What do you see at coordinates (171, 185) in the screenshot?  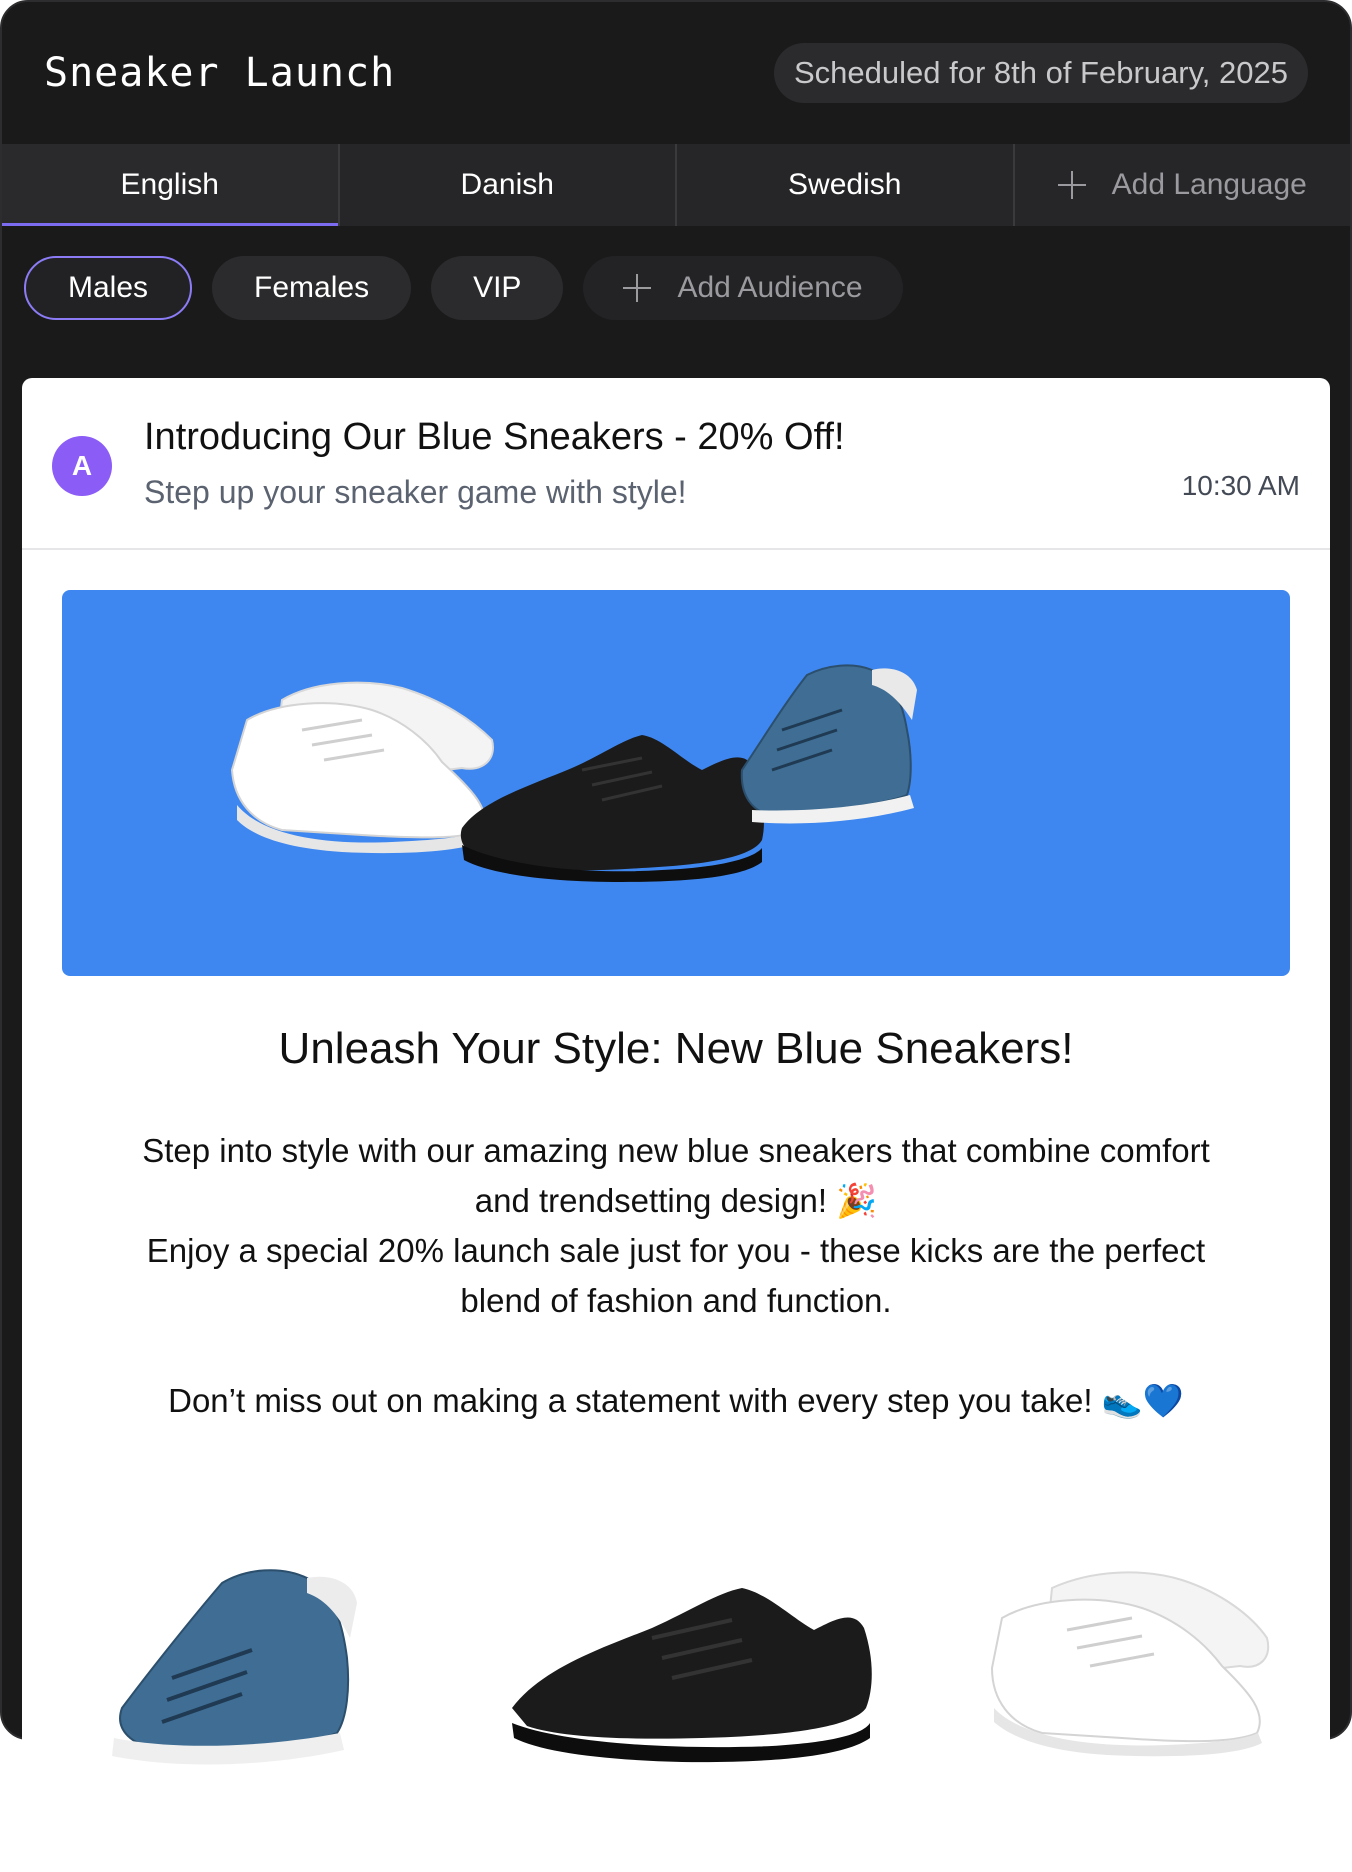 I see `tab-english: English` at bounding box center [171, 185].